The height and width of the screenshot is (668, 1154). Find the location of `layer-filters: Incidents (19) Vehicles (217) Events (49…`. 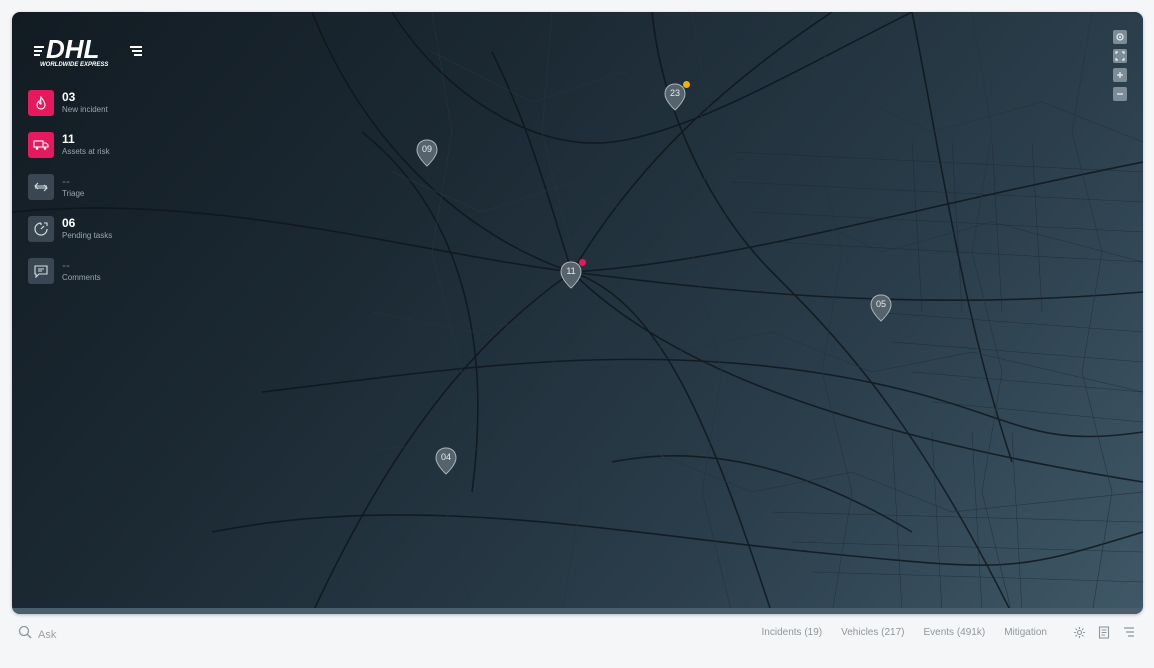

layer-filters: Incidents (19) Vehicles (217) Events (49… is located at coordinates (904, 632).